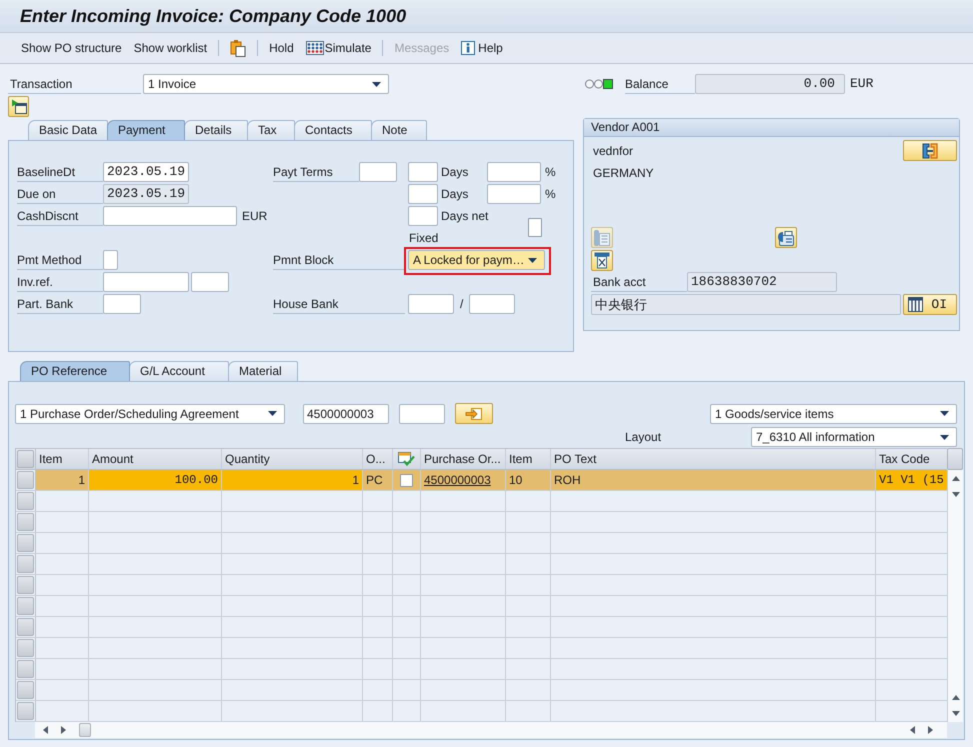 The height and width of the screenshot is (747, 973). Describe the element at coordinates (263, 371) in the screenshot. I see `tab: Material` at that location.